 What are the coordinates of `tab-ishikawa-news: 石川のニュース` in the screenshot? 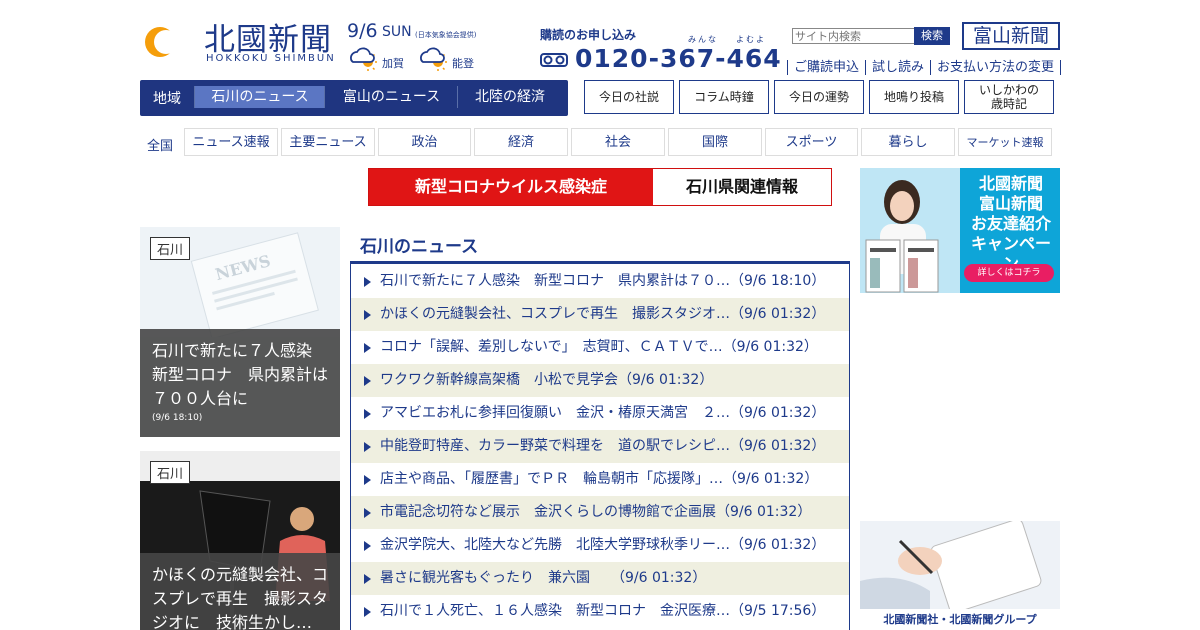 It's located at (259, 97).